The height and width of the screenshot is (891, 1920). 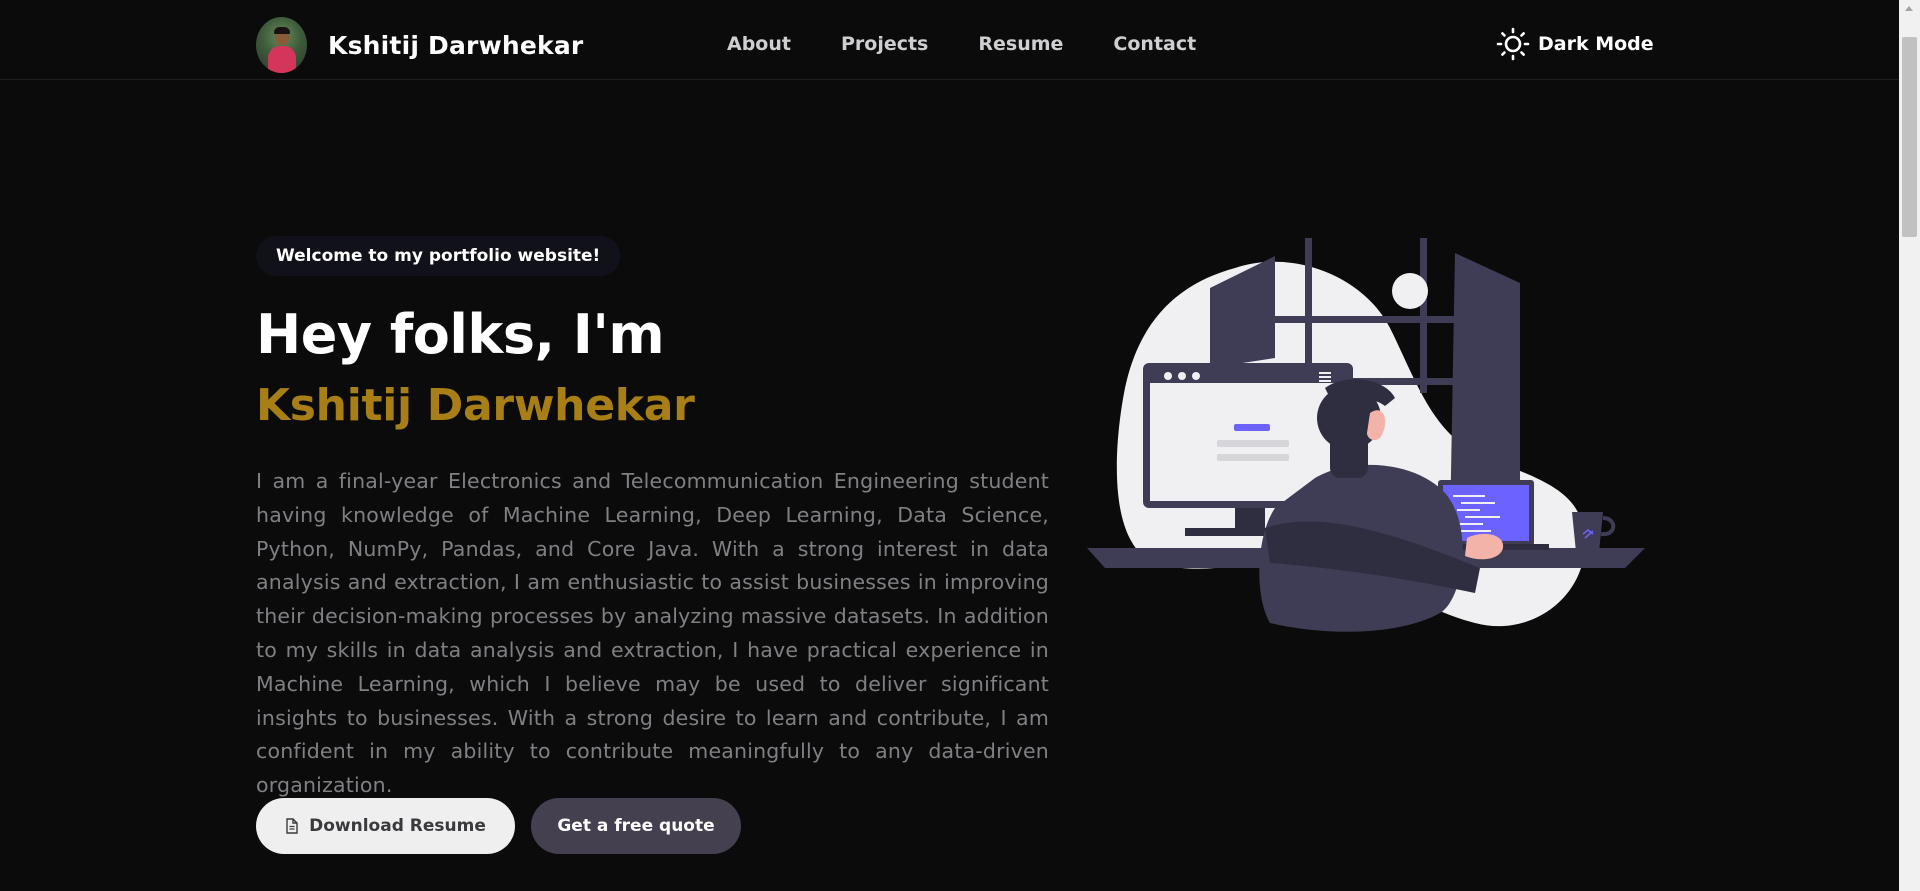 What do you see at coordinates (1909, 137) in the screenshot?
I see `scrollbar-thumb` at bounding box center [1909, 137].